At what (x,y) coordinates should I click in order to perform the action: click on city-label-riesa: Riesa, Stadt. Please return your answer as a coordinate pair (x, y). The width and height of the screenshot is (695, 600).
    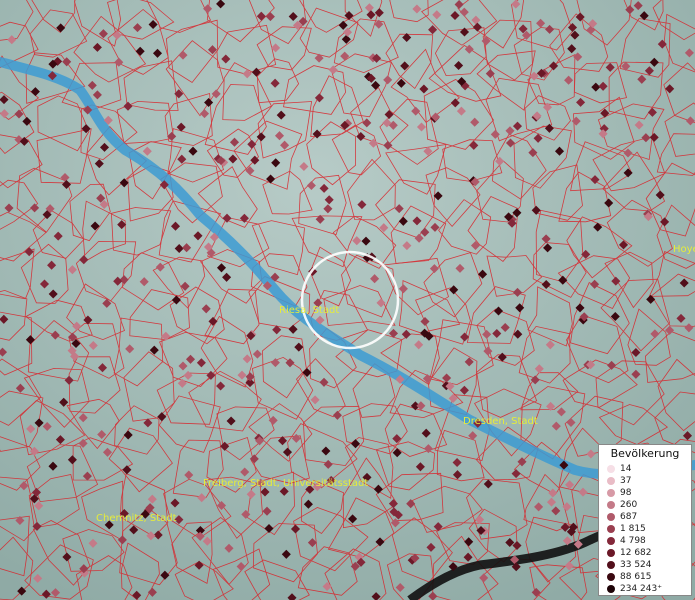
    Looking at the image, I should click on (309, 310).